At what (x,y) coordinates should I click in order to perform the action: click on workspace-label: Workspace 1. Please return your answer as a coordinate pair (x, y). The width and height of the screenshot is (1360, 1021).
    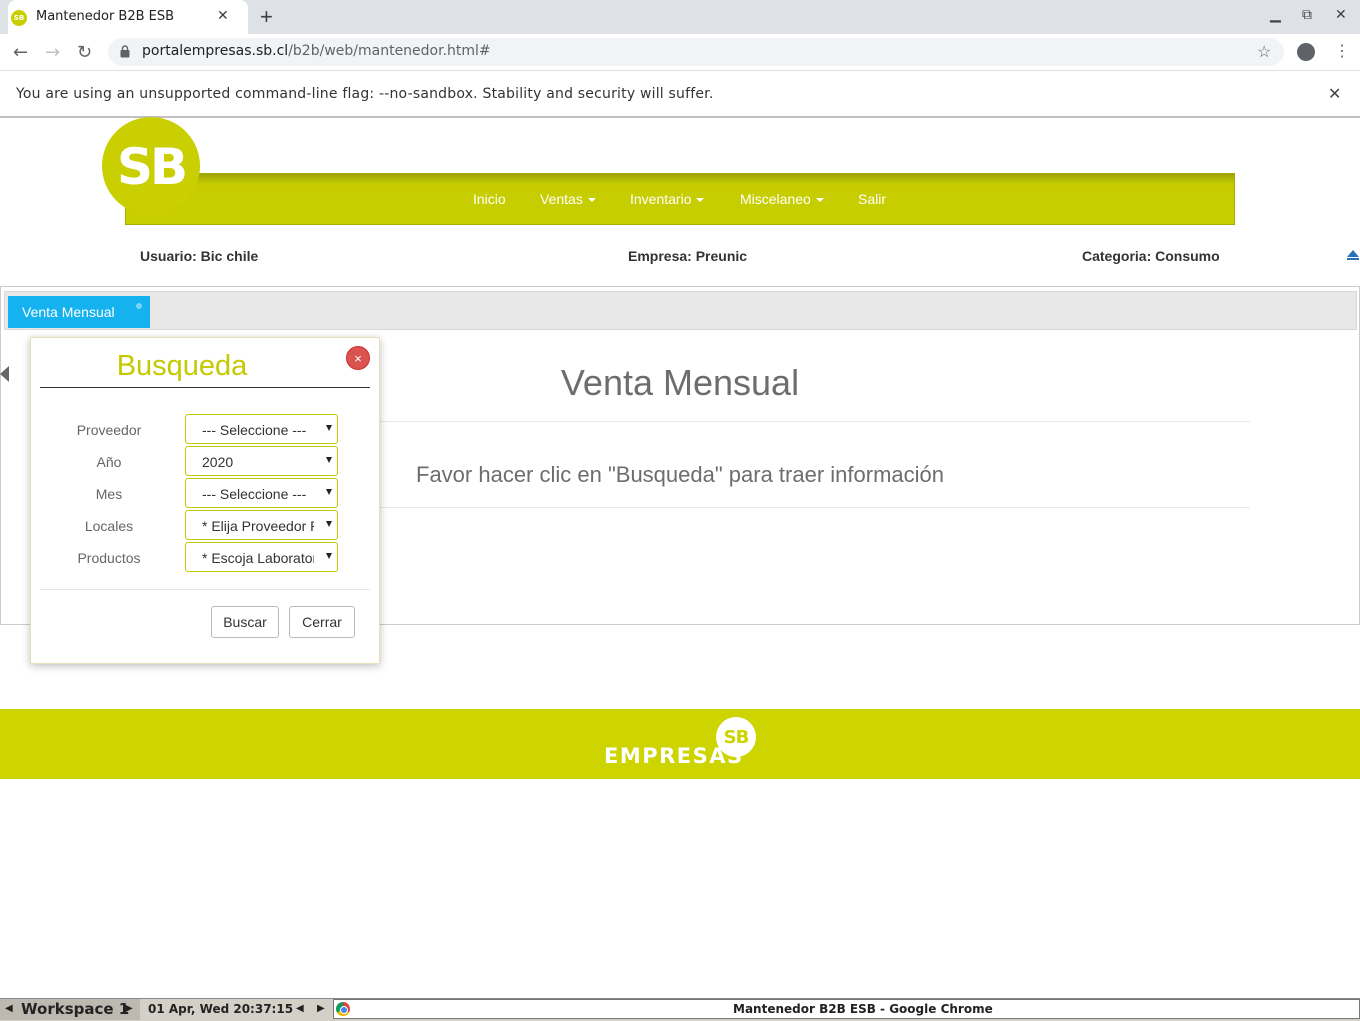
    Looking at the image, I should click on (75, 1009).